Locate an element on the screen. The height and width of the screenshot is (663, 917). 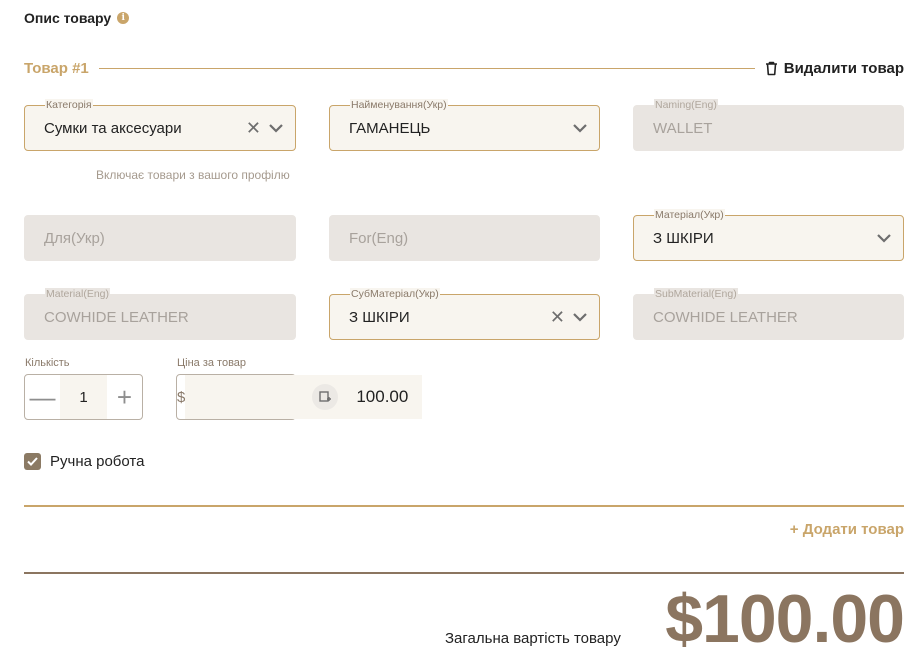
item-header: Товар #1 Видалити товар is located at coordinates (464, 68).